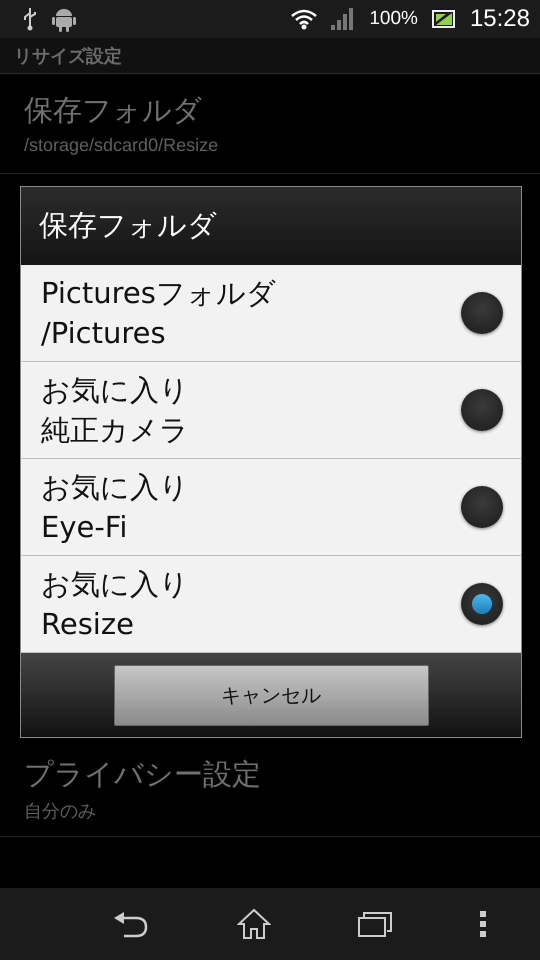 The image size is (540, 960). What do you see at coordinates (88, 624) in the screenshot?
I see `option-path: Resize` at bounding box center [88, 624].